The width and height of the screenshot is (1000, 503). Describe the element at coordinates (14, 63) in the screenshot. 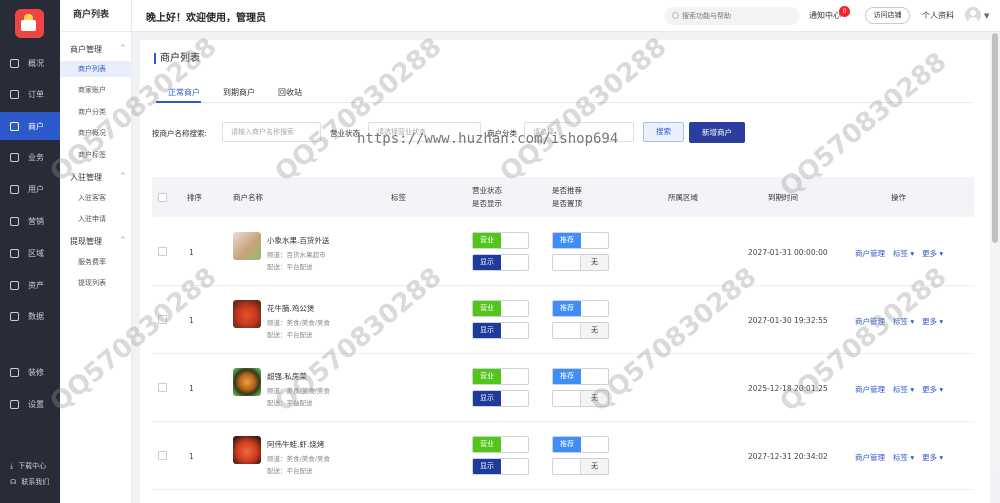

I see `overview-icon` at that location.